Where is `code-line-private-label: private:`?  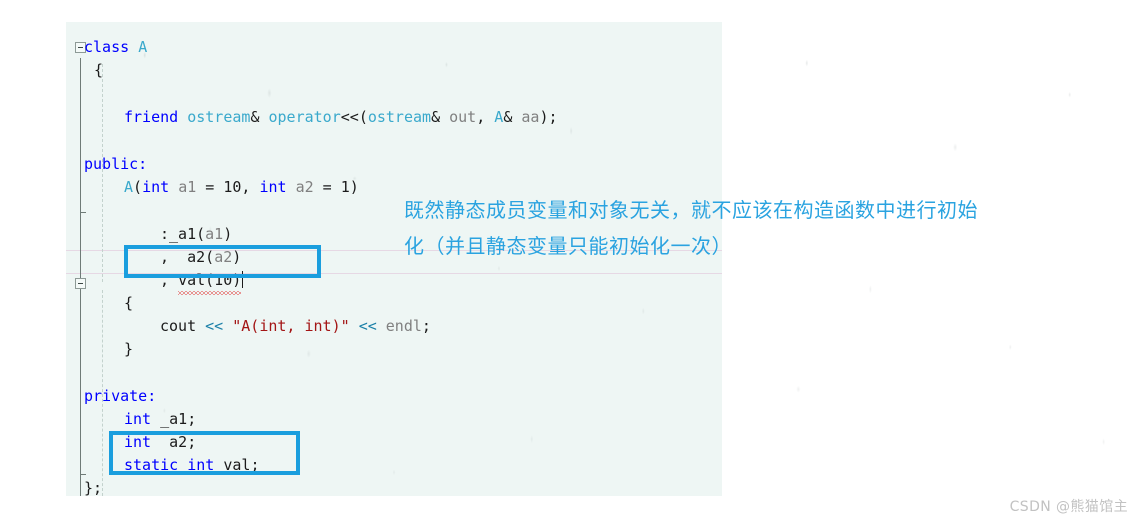
code-line-private-label: private: is located at coordinates (120, 396).